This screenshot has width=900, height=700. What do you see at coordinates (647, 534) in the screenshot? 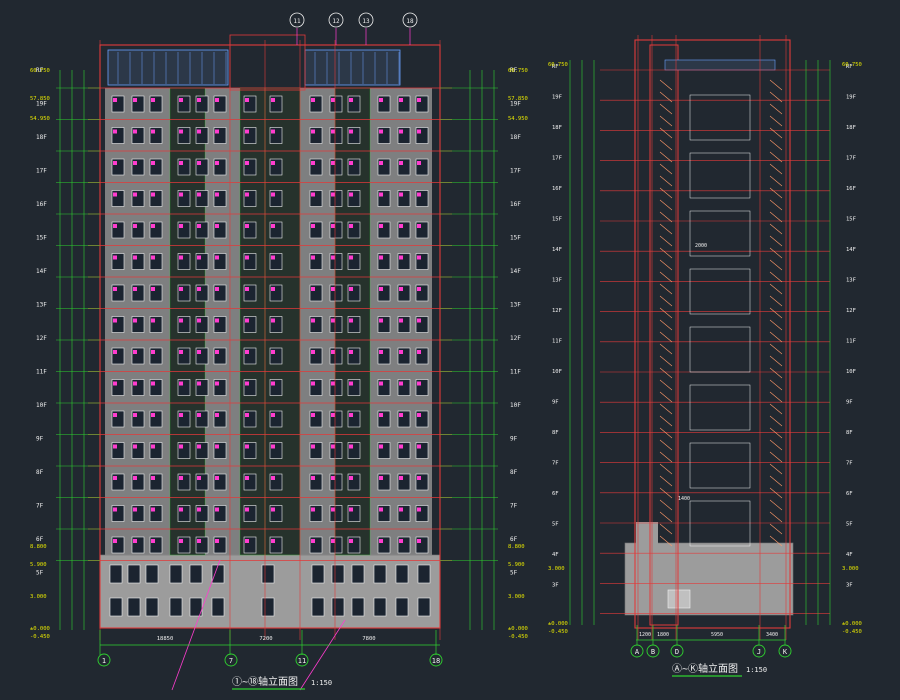
I see `side-entry-block` at bounding box center [647, 534].